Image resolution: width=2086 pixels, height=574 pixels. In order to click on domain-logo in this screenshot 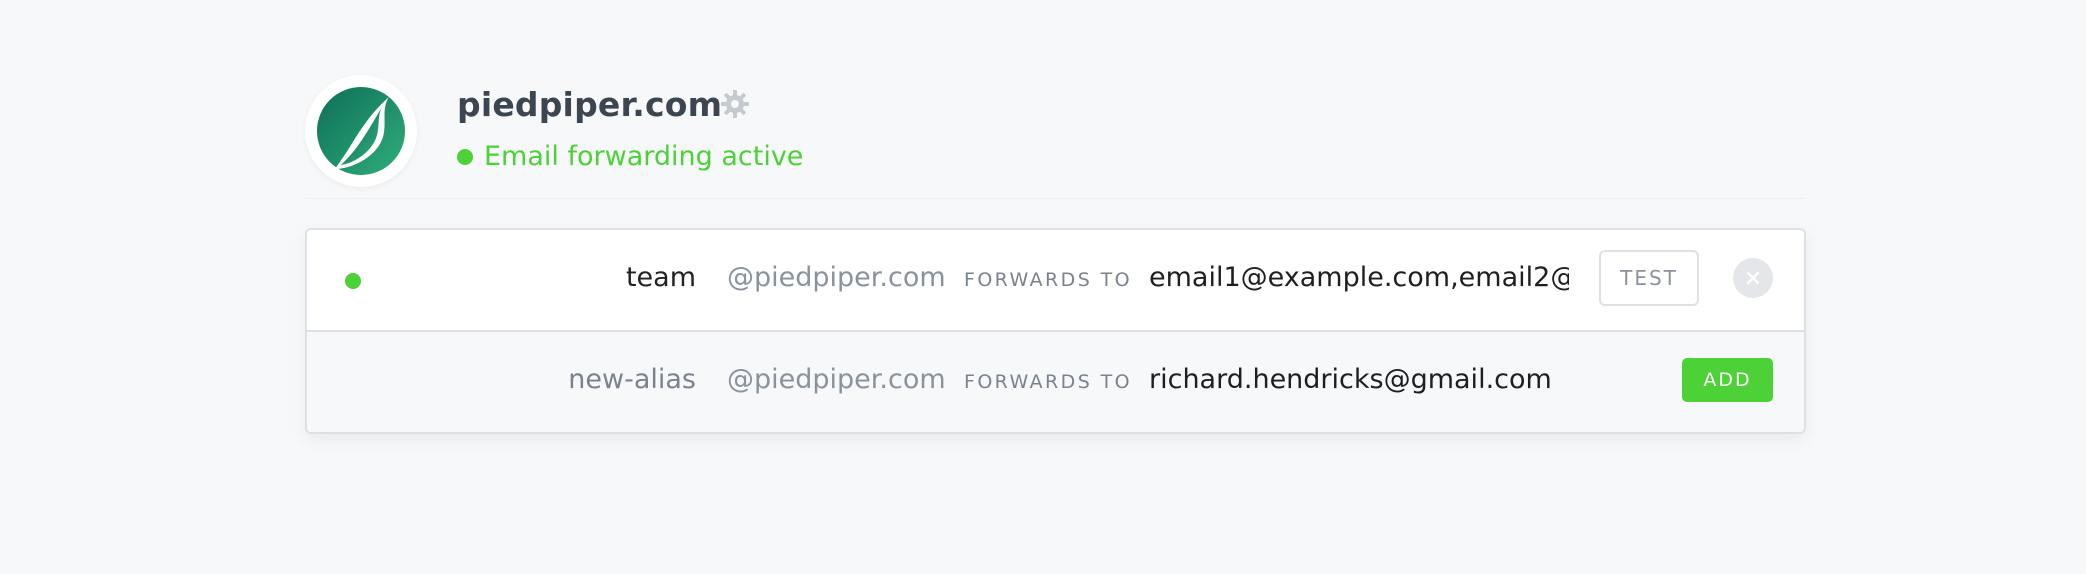, I will do `click(361, 131)`.